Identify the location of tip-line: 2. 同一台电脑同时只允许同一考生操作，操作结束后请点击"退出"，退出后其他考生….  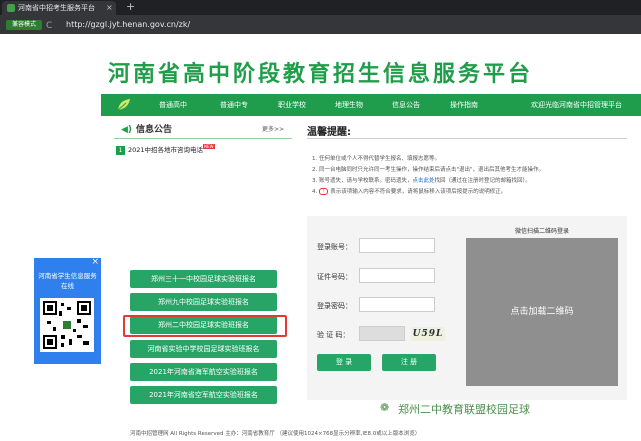
(428, 170).